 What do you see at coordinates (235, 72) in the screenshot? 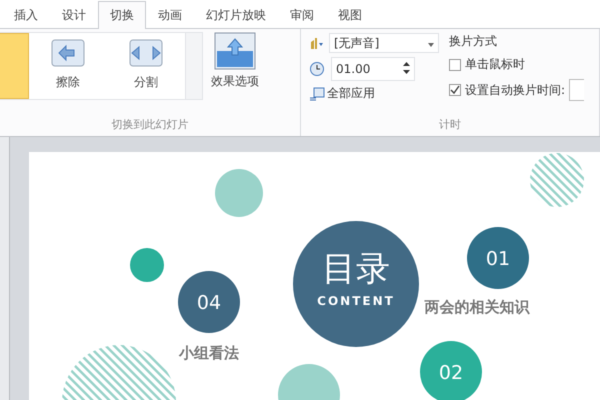
I see `effect-options-button: 效果选项` at bounding box center [235, 72].